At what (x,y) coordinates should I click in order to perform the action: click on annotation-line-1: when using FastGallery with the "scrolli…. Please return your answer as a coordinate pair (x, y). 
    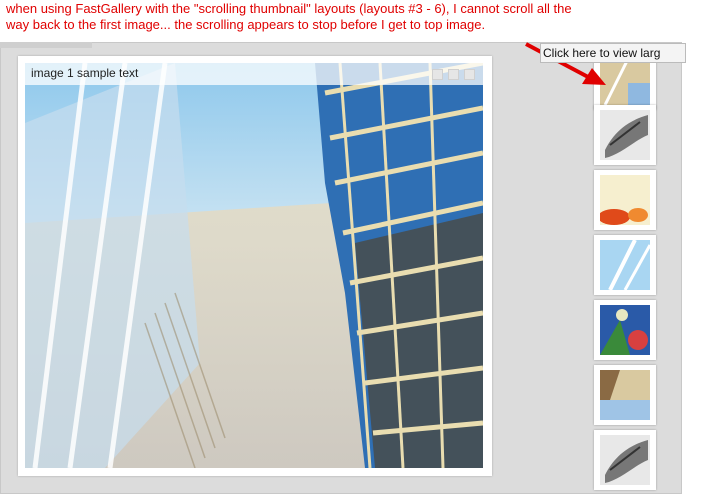
    Looking at the image, I should click on (289, 8).